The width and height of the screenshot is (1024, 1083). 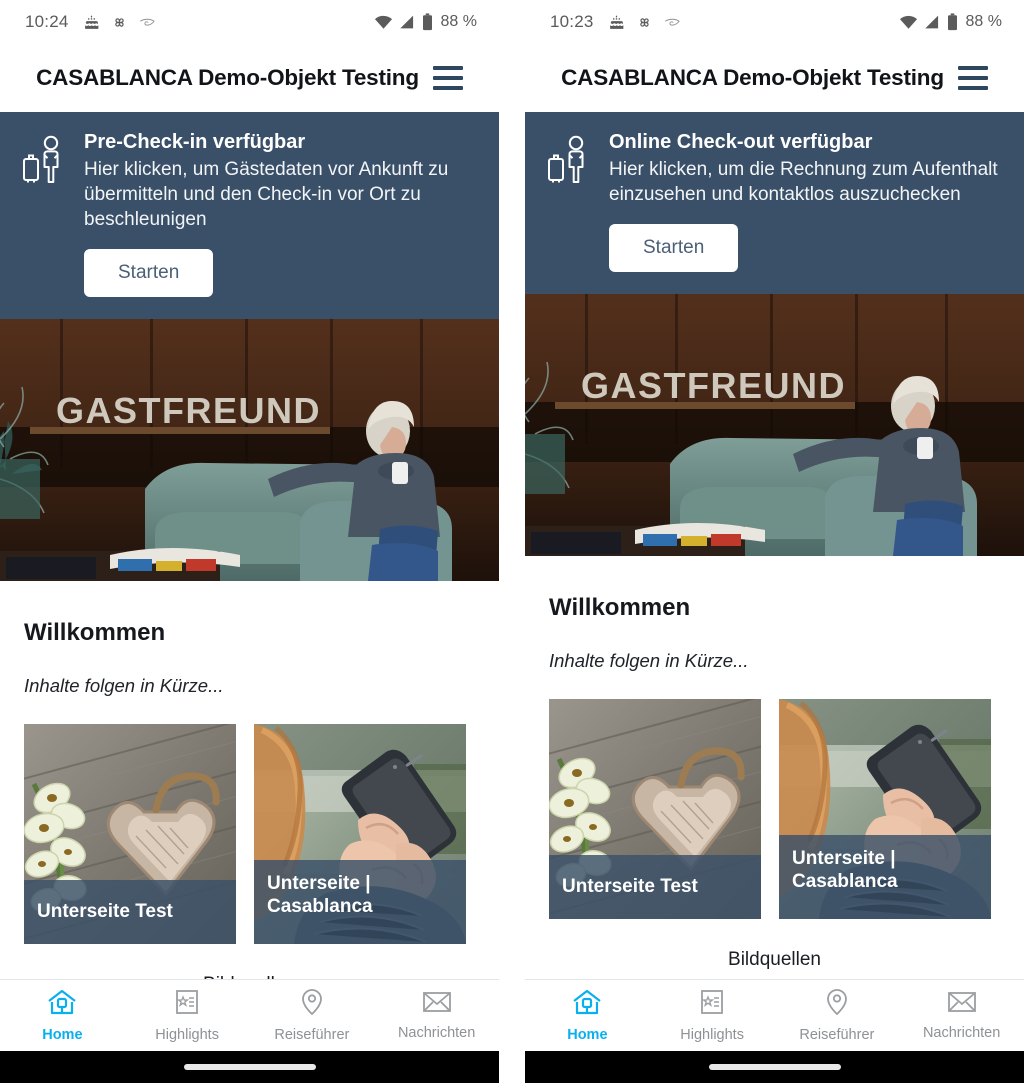 I want to click on status-bar: 10:24 88 %, so click(x=249, y=22).